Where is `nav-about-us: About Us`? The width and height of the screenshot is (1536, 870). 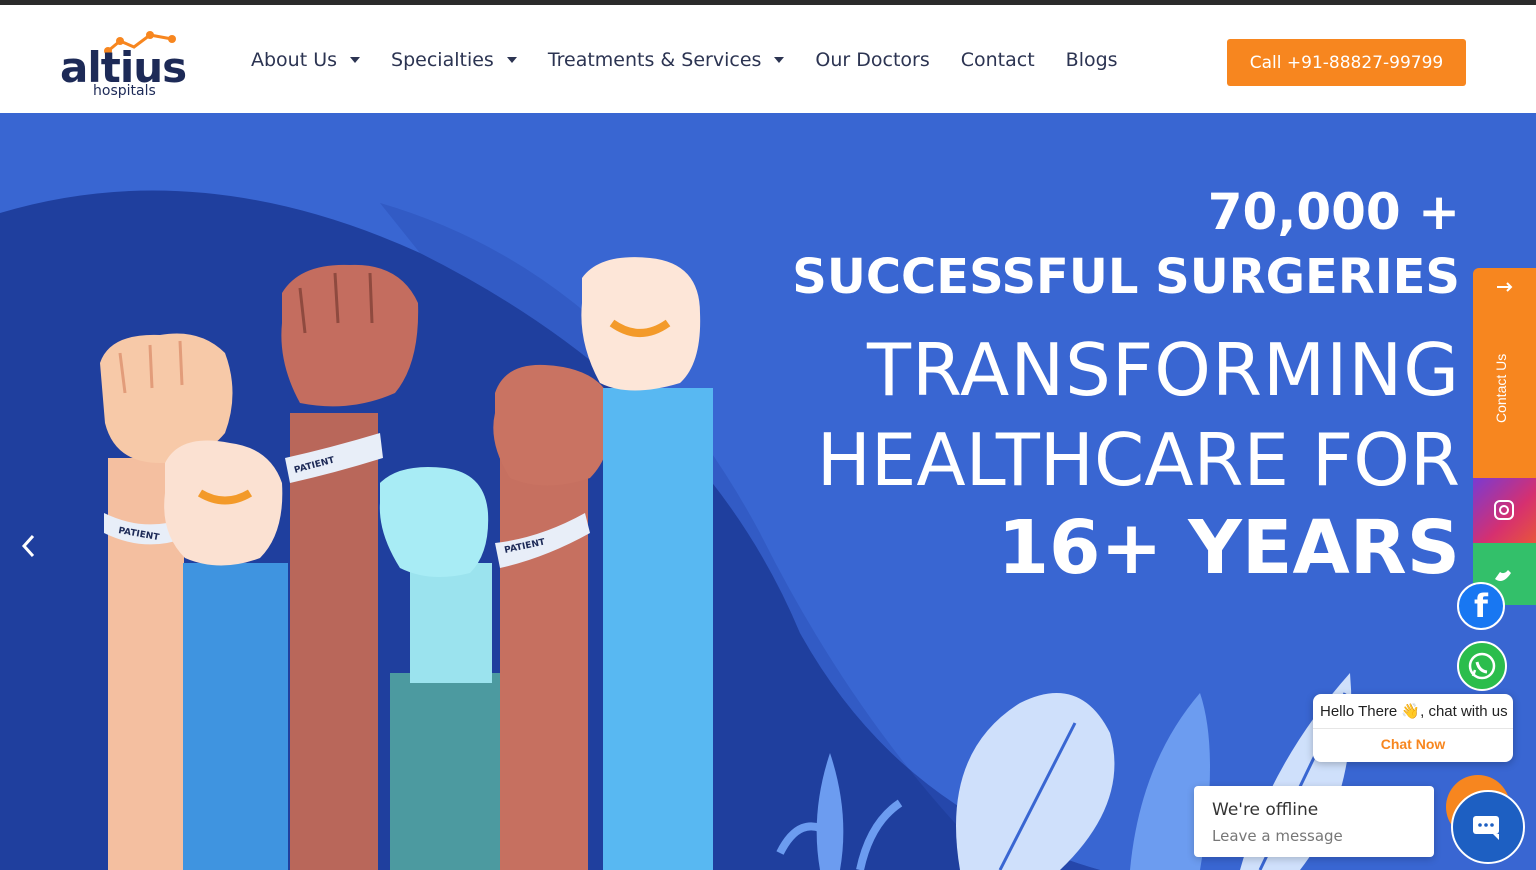 nav-about-us: About Us is located at coordinates (306, 60).